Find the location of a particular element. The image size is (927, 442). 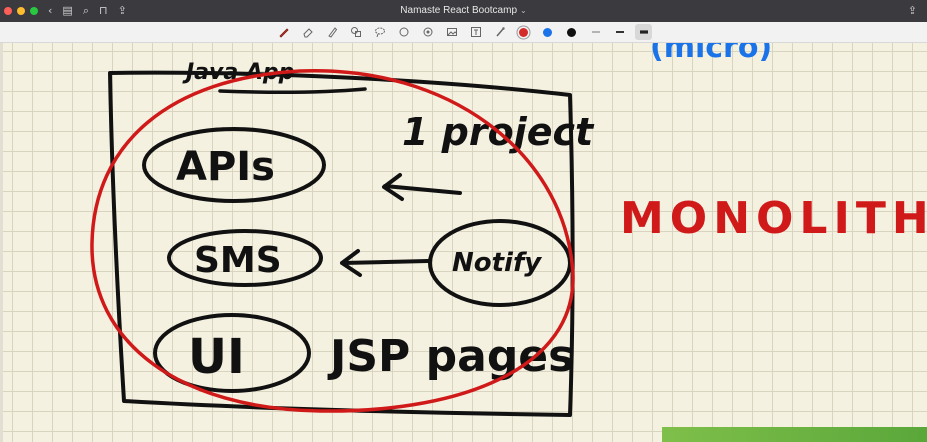

chevron-down-icon: ⌄ is located at coordinates (523, 10).